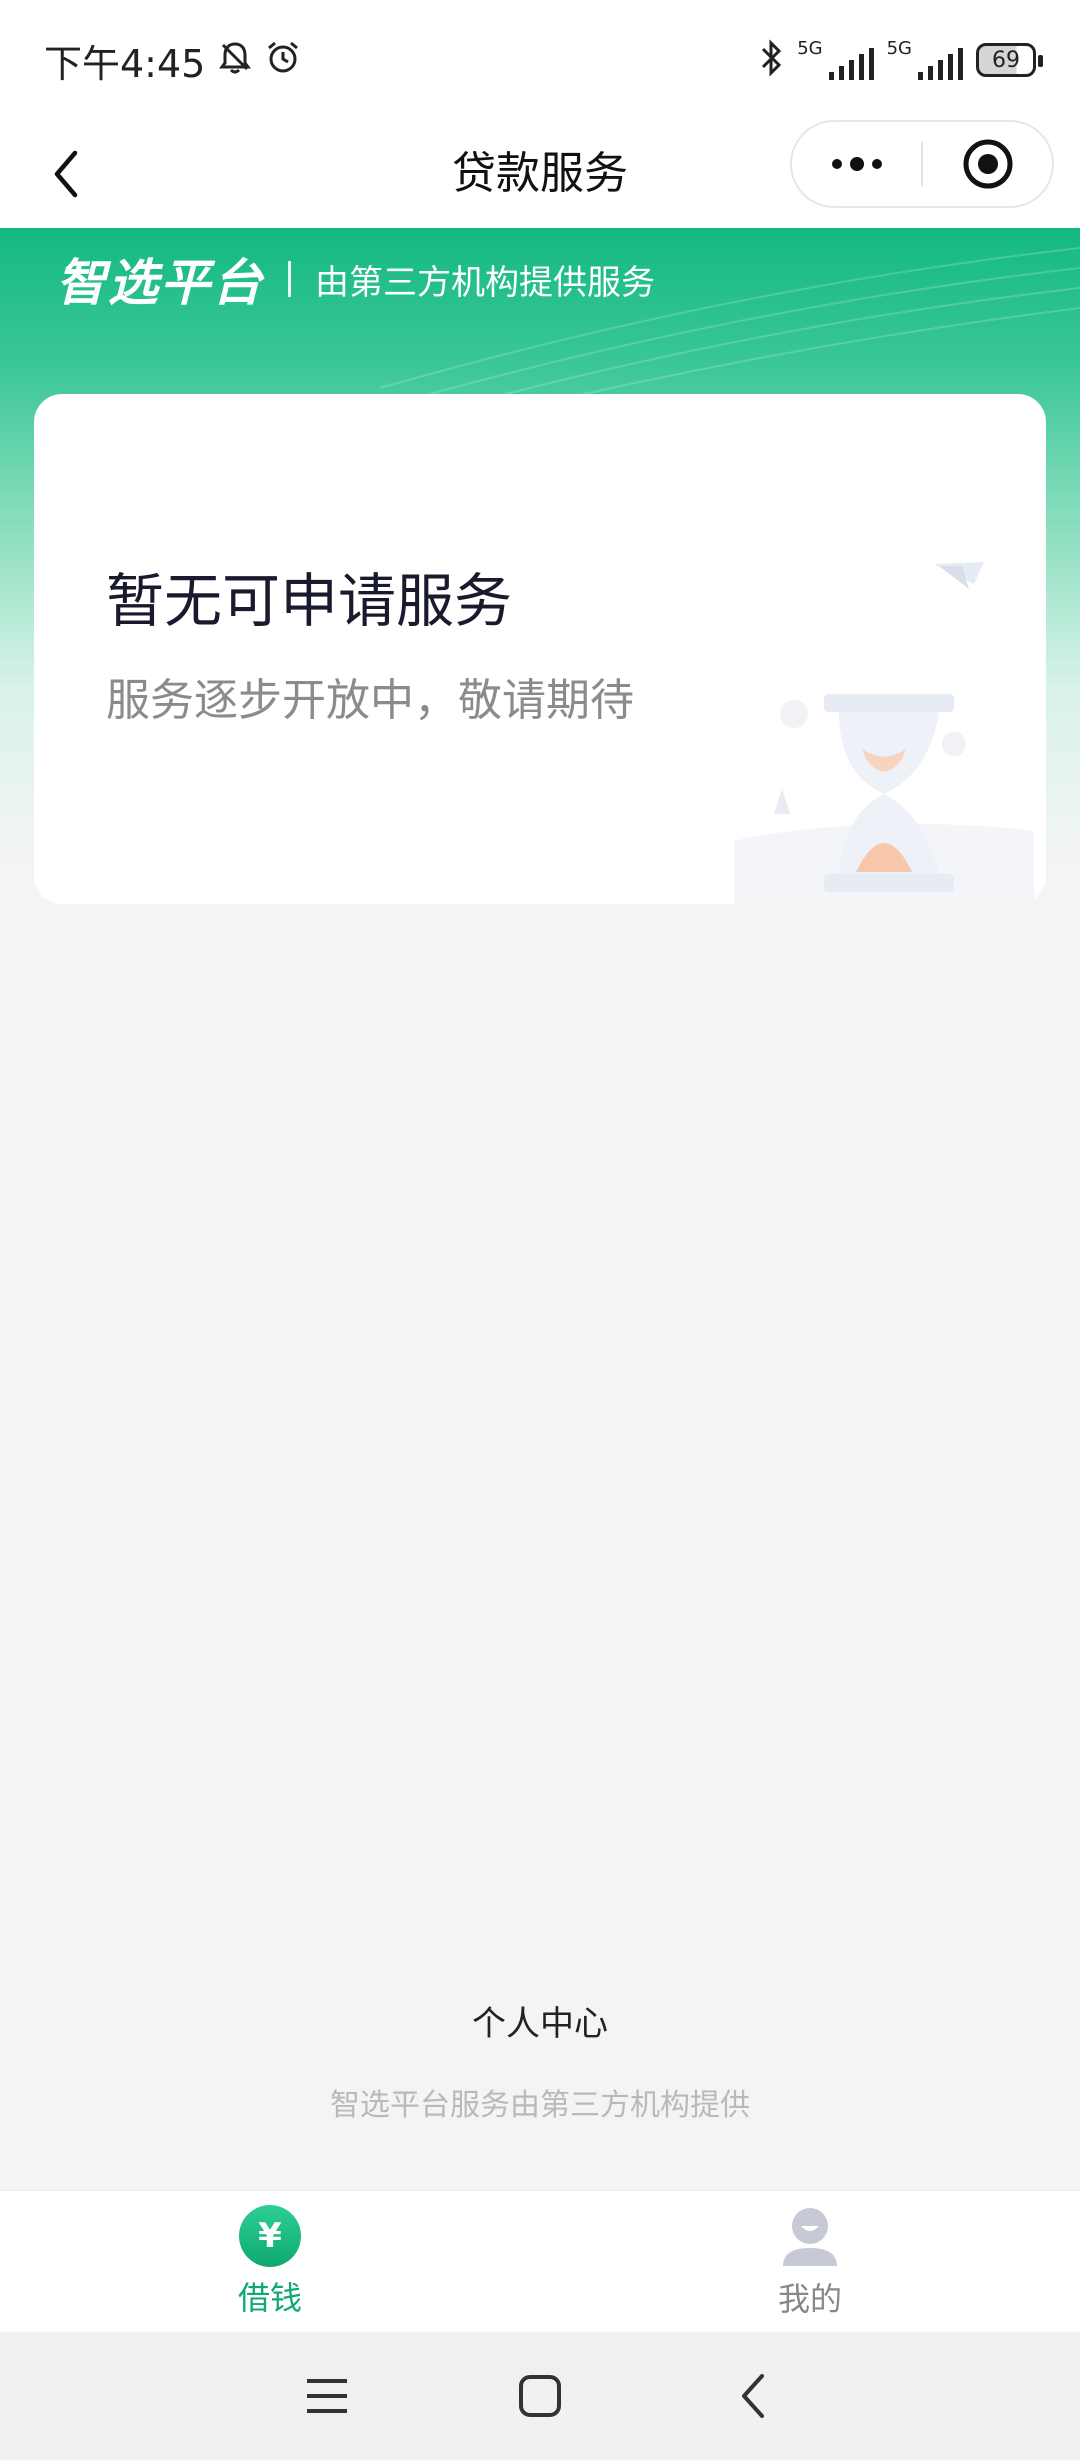 The image size is (1080, 2460). Describe the element at coordinates (884, 733) in the screenshot. I see `hourglass-icon` at that location.